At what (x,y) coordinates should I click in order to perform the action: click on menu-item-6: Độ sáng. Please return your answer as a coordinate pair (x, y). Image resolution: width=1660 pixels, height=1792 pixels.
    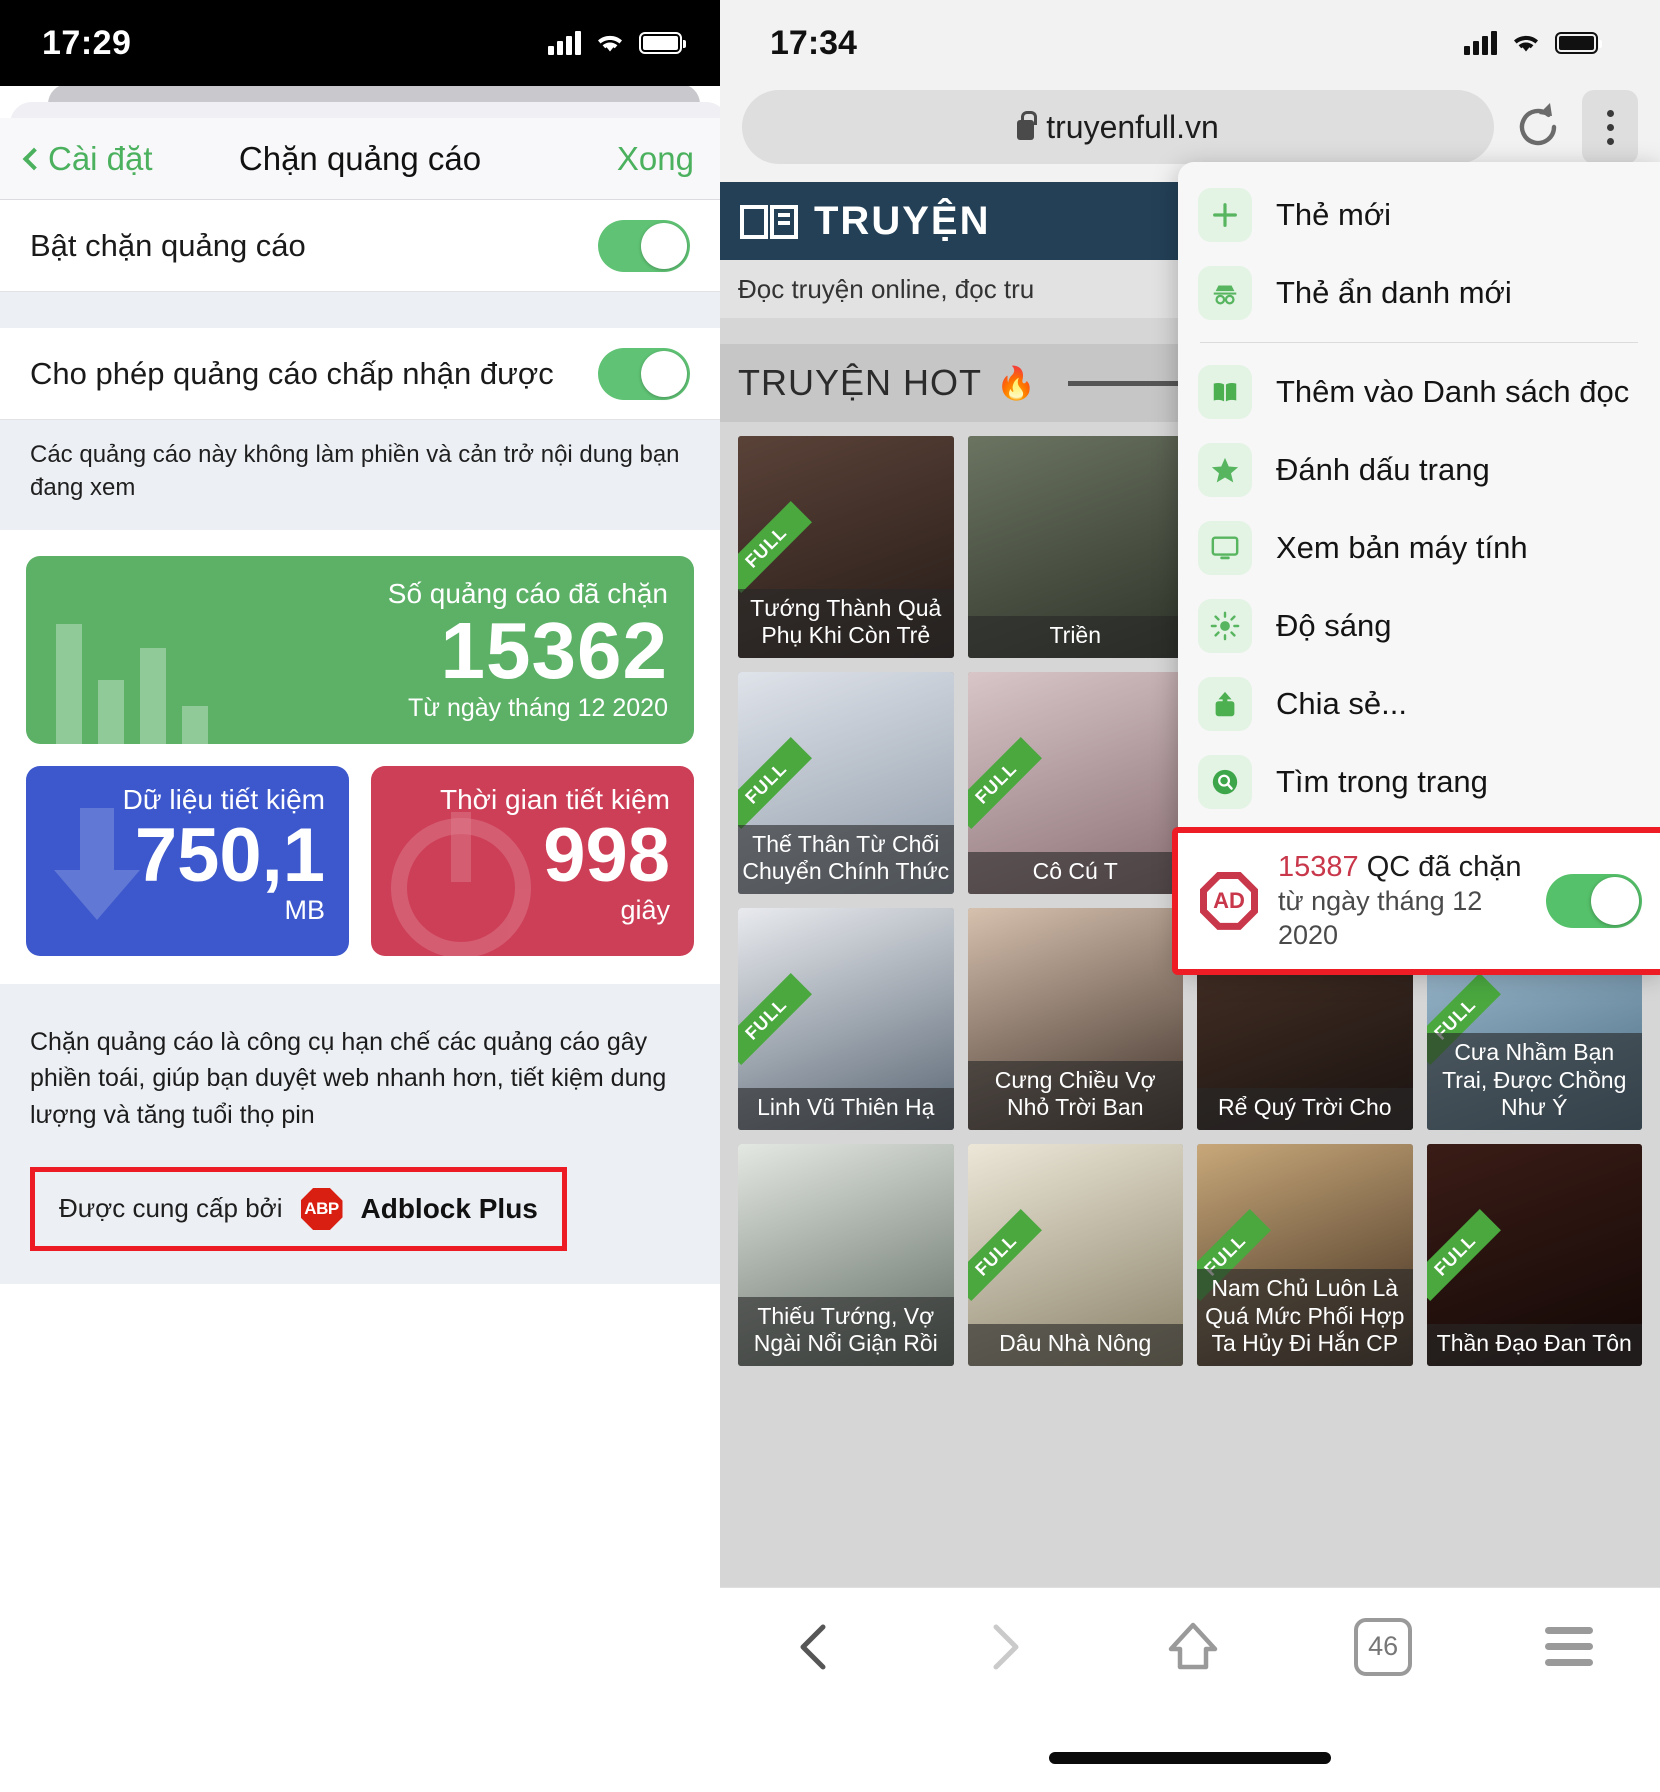
    Looking at the image, I should click on (1419, 626).